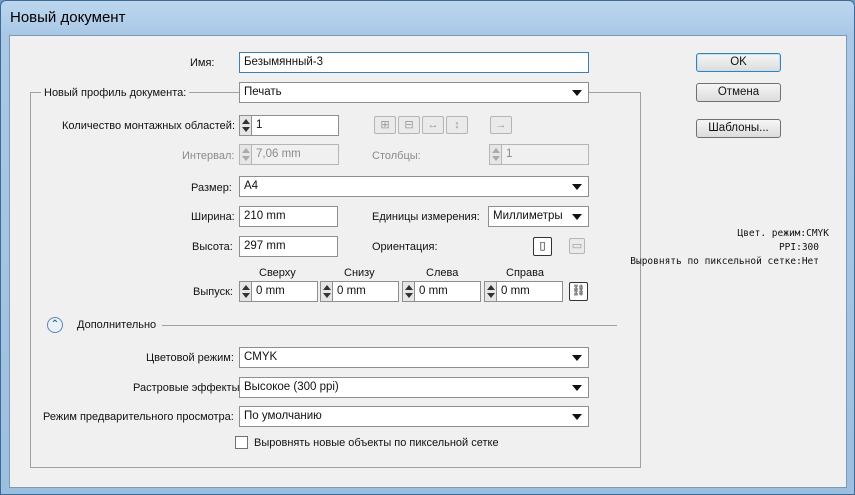  Describe the element at coordinates (528, 216) in the screenshot. I see `units-value: Миллиметры` at that location.